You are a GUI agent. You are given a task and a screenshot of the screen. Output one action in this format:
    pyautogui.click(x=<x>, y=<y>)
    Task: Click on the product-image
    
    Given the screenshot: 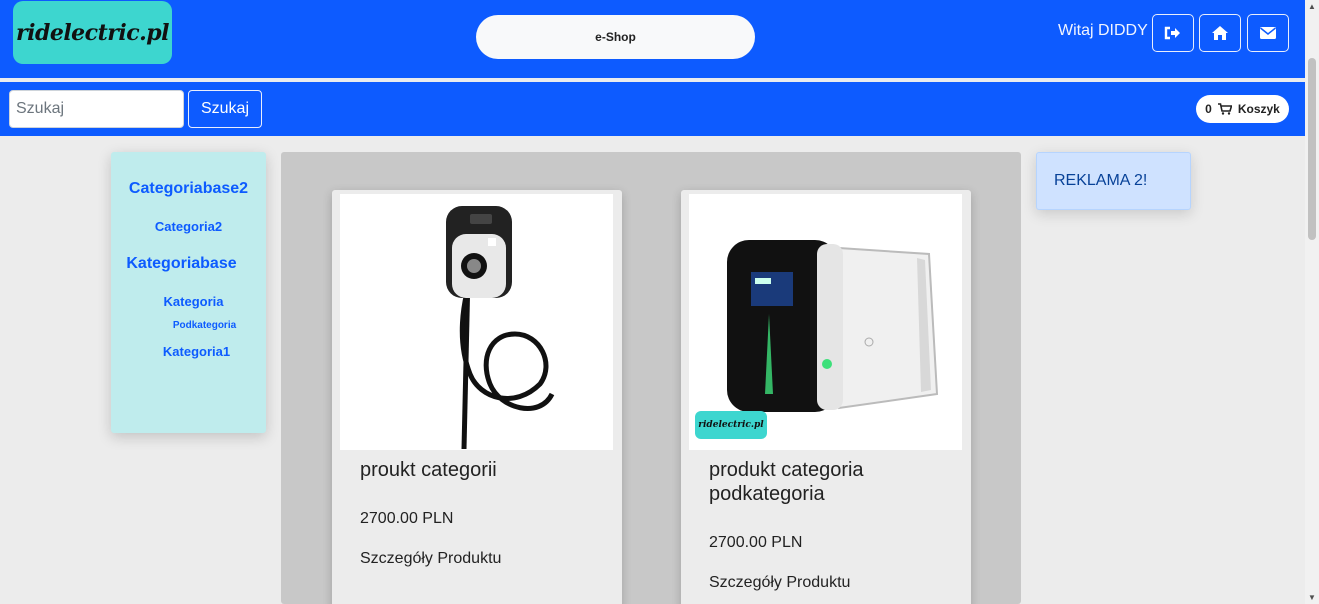 What is the action you would take?
    pyautogui.click(x=476, y=322)
    